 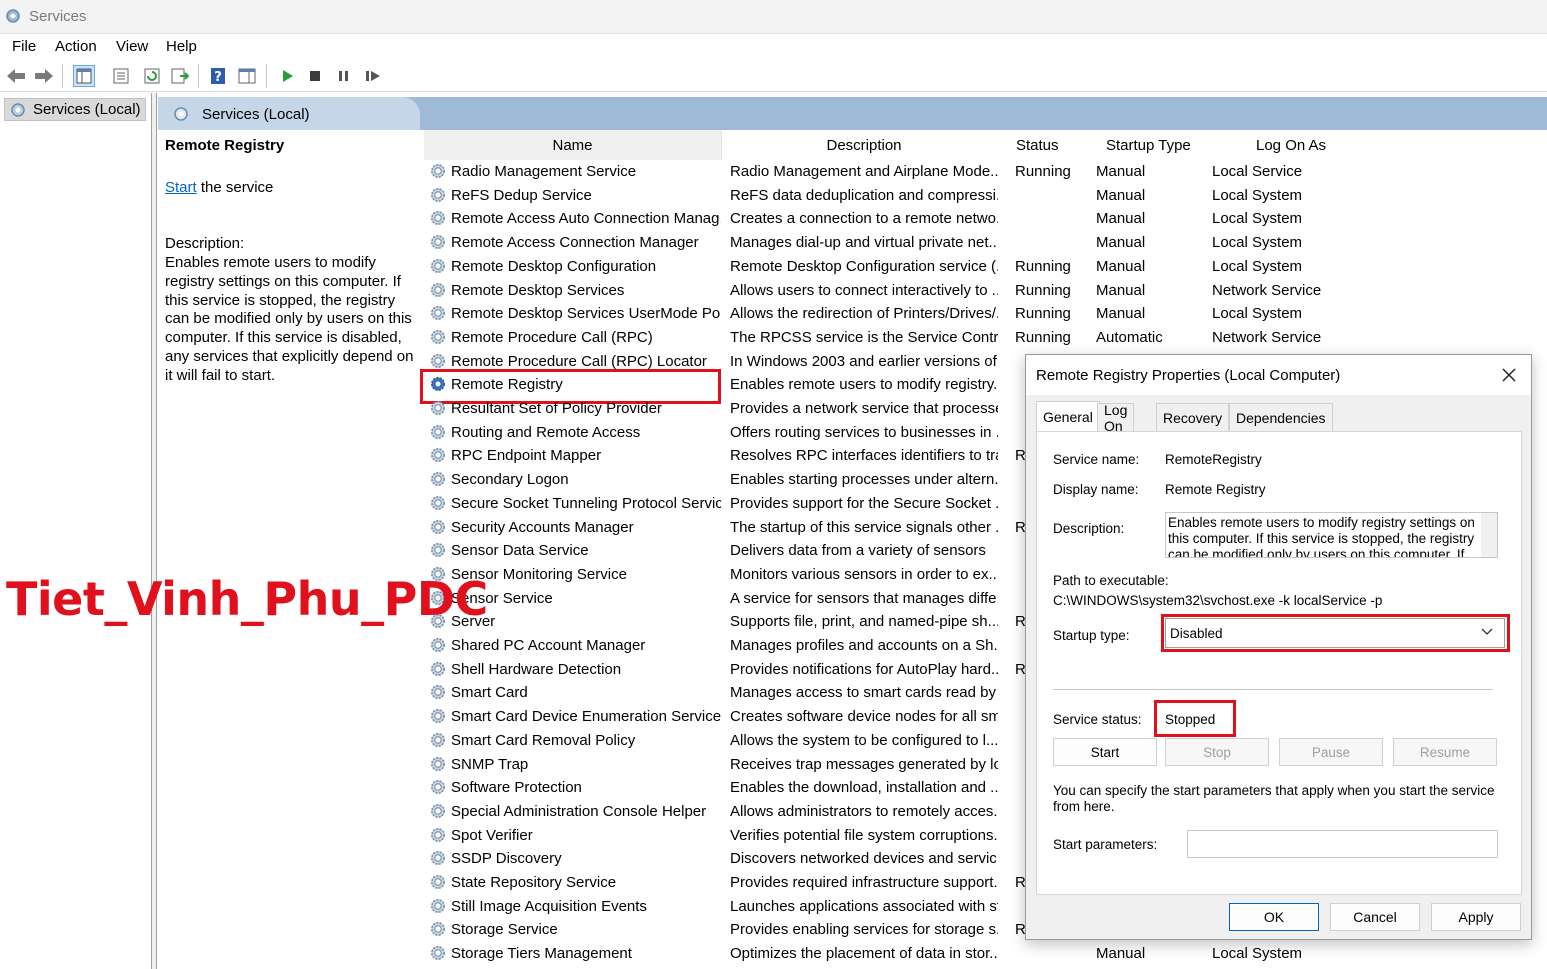 I want to click on window-title: Services, so click(x=58, y=16).